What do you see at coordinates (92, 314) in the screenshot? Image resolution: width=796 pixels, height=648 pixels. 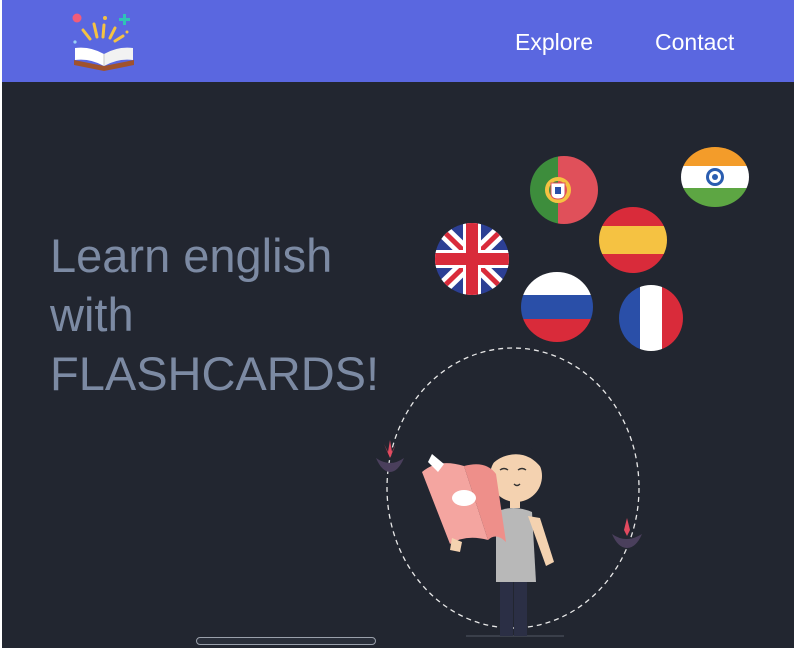 I see `hero-title-line-2: with` at bounding box center [92, 314].